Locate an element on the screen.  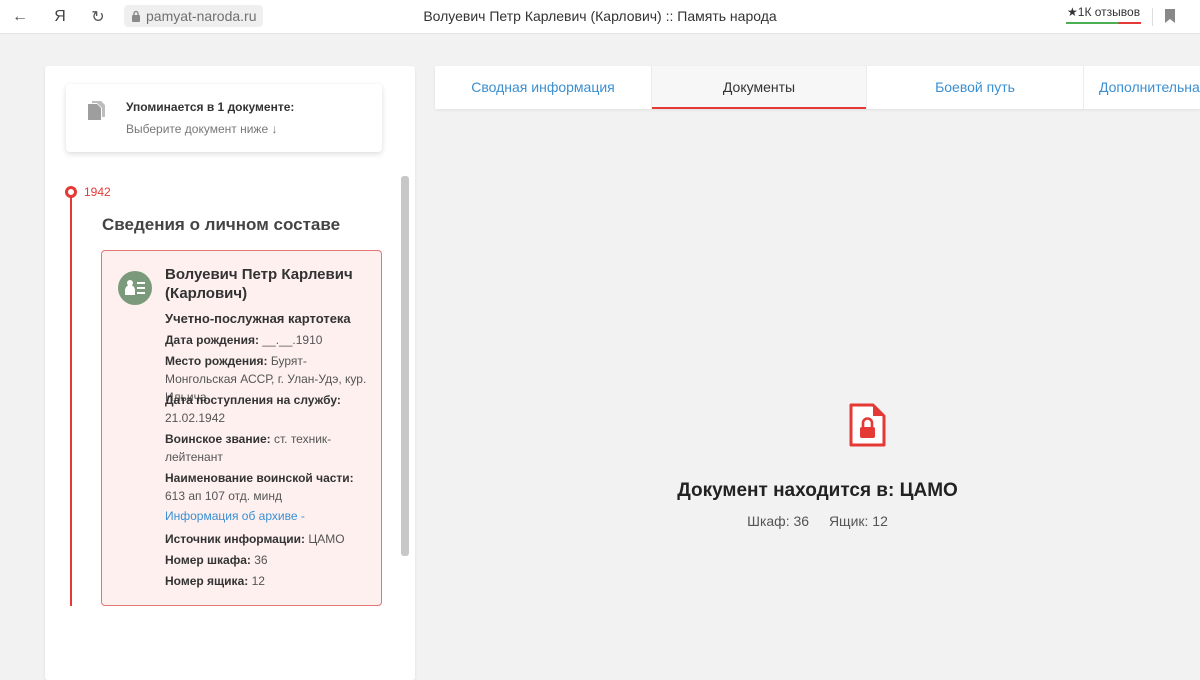
cabinet-number: Шкаф: 36 is located at coordinates (778, 521).